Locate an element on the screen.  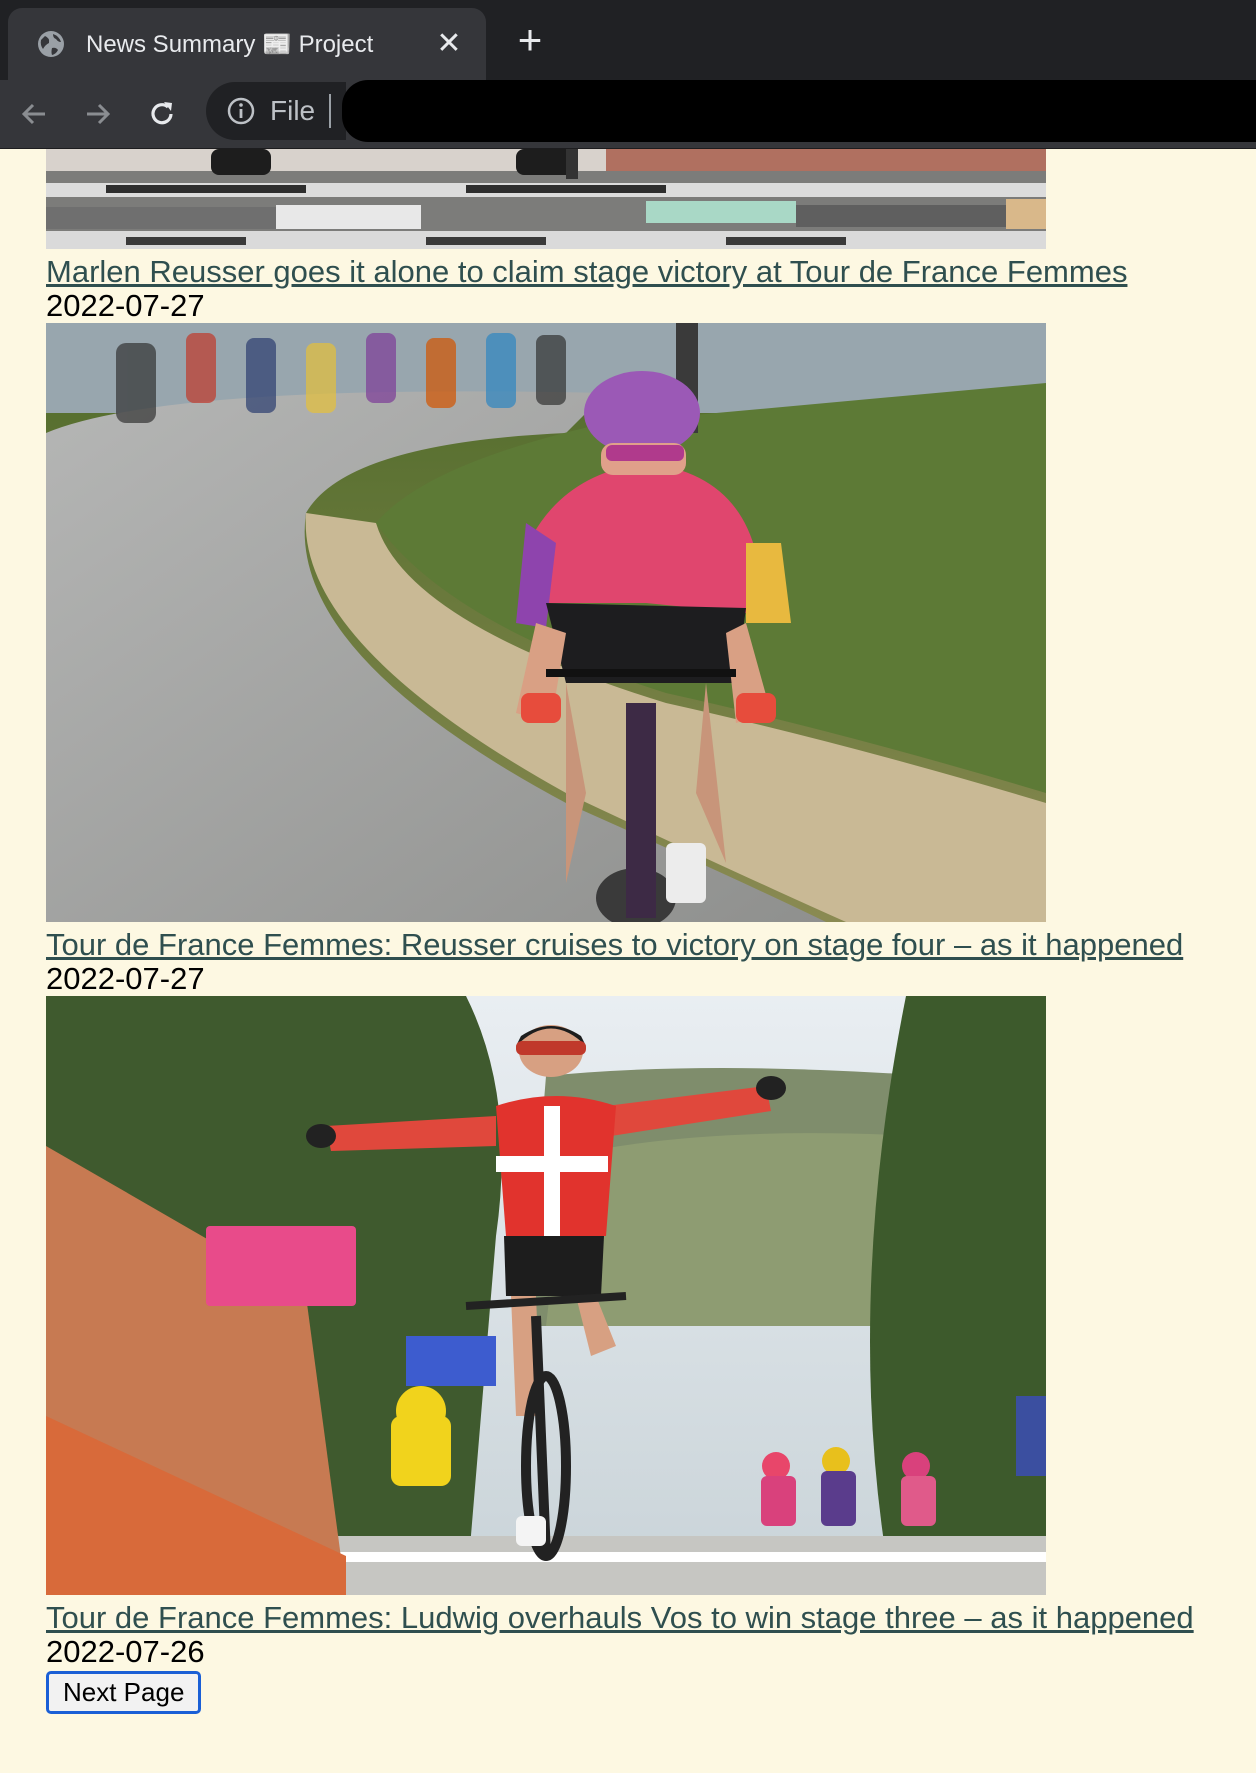
next-page-button: Next Page is located at coordinates (124, 1692).